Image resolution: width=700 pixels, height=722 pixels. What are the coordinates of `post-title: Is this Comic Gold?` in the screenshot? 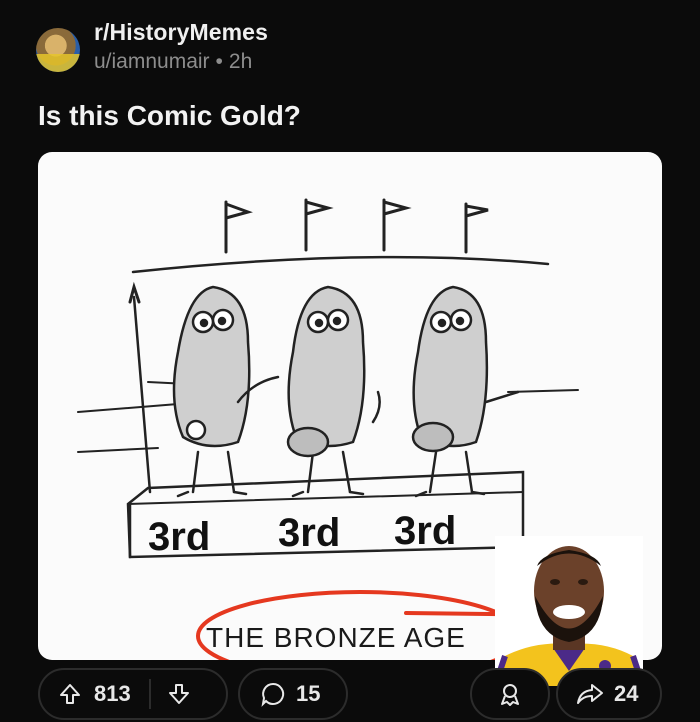 It's located at (169, 116).